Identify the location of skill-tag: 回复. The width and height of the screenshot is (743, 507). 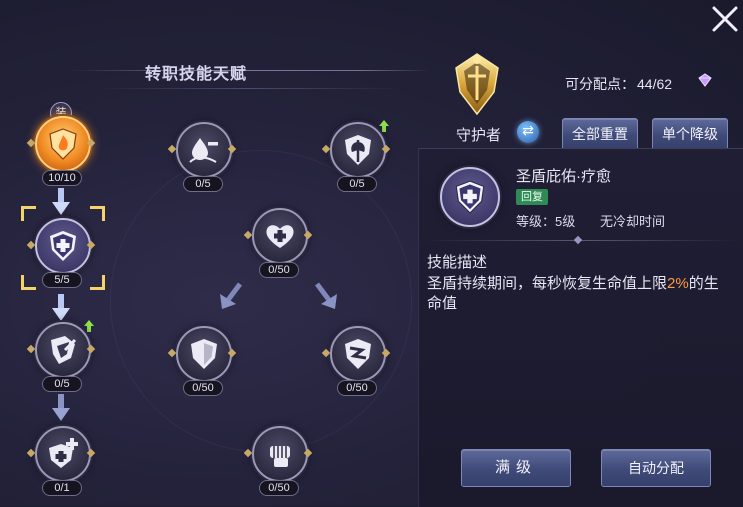
(532, 197).